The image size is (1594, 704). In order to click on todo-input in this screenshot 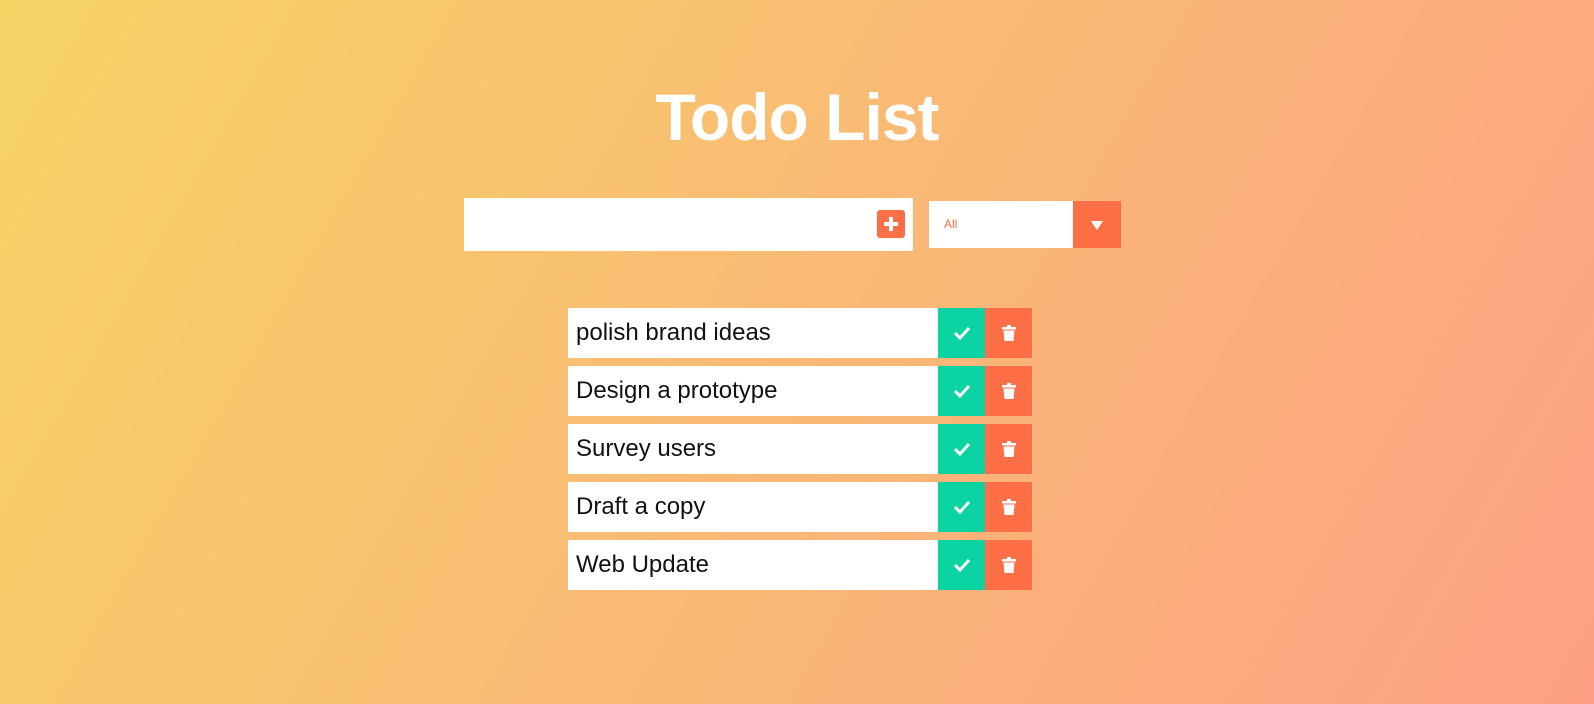, I will do `click(664, 224)`.